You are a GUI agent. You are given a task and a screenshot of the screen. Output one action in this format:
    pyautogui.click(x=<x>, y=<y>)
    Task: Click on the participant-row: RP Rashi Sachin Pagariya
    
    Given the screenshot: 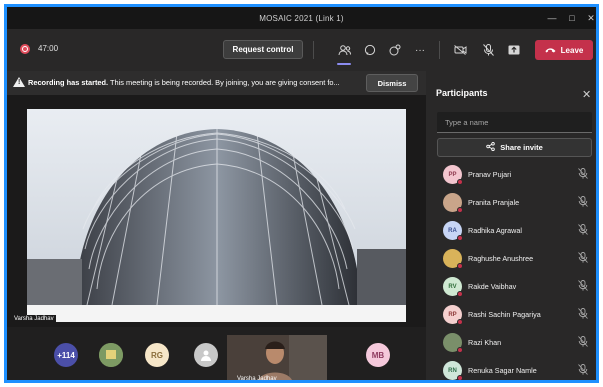 What is the action you would take?
    pyautogui.click(x=511, y=317)
    